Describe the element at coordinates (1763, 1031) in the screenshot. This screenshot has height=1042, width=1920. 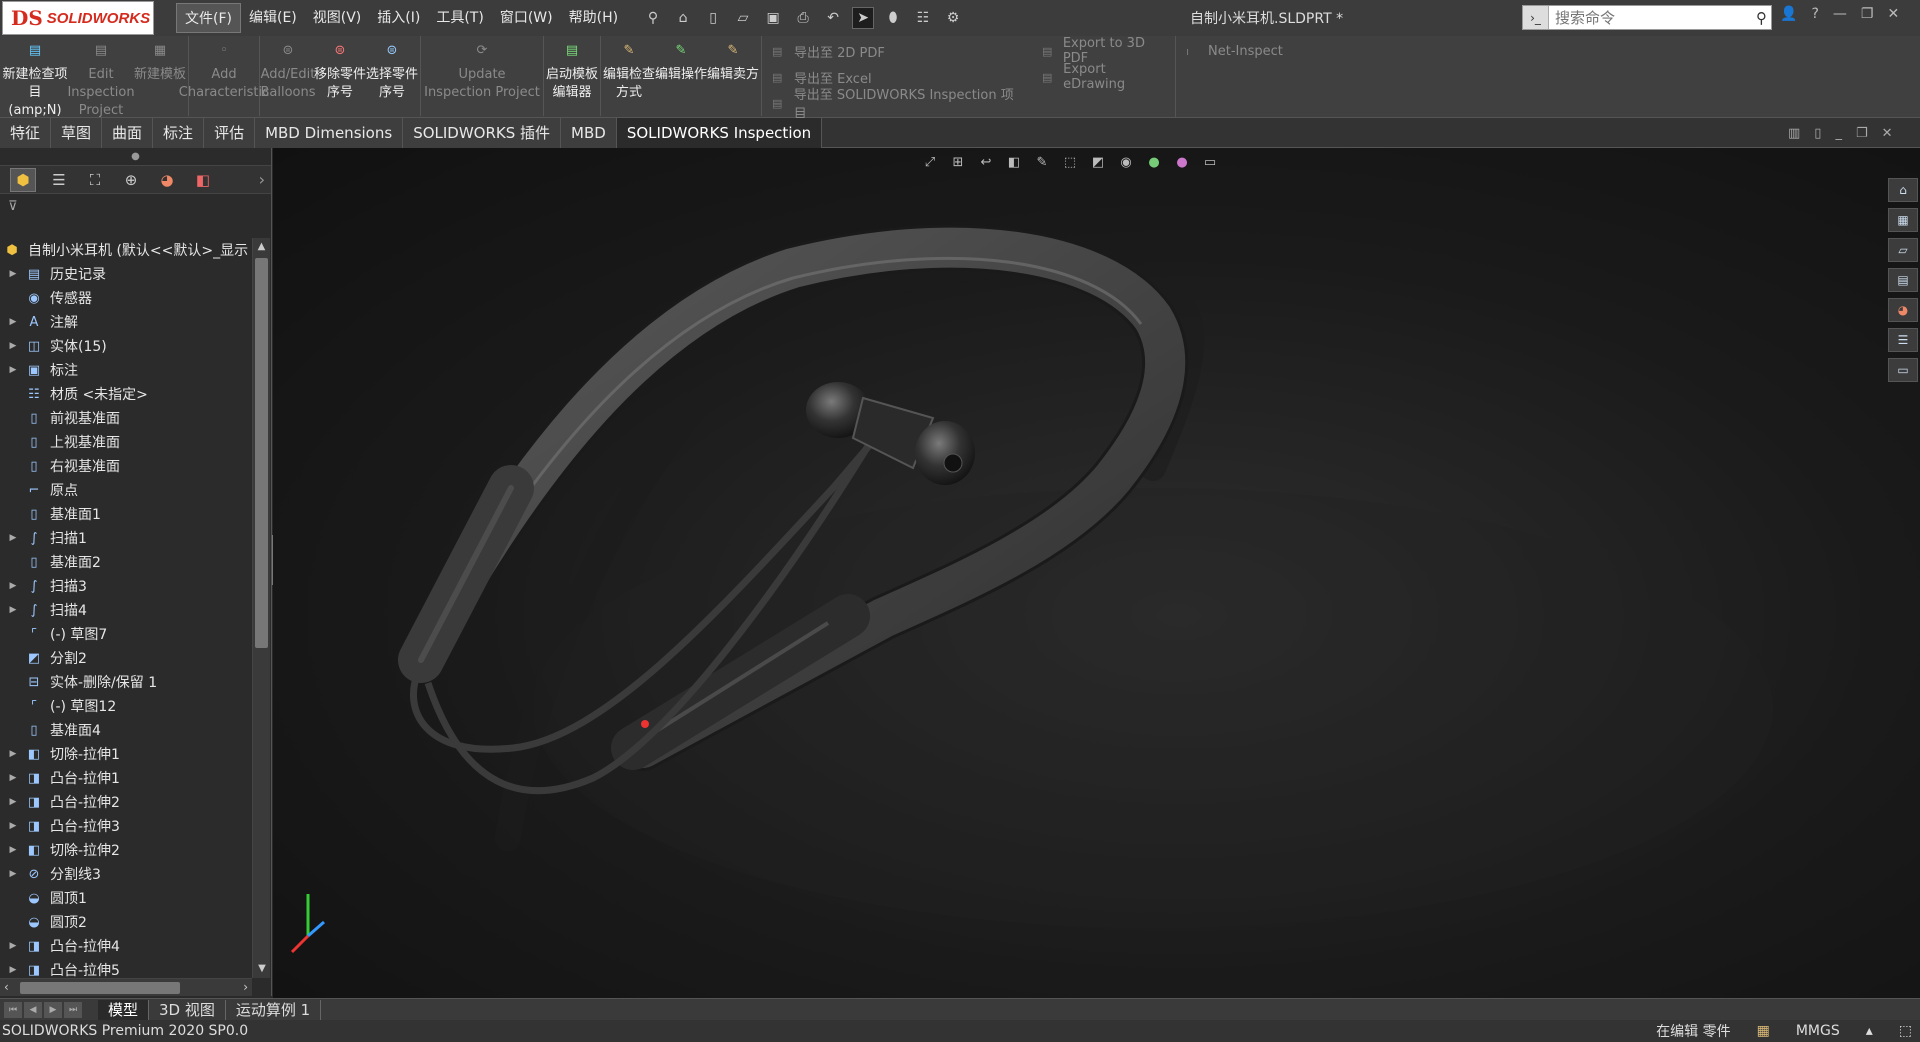
I see `rebuild-status-icon: ▦` at that location.